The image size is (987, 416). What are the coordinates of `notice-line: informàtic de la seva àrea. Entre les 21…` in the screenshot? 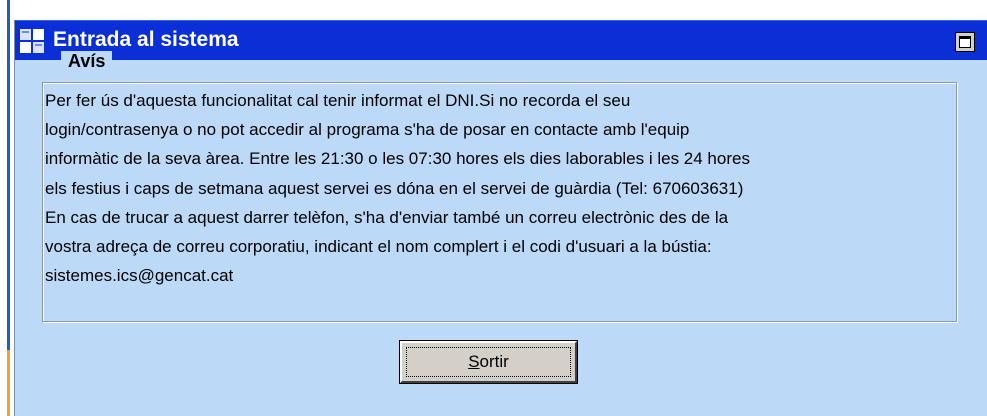 It's located at (397, 159).